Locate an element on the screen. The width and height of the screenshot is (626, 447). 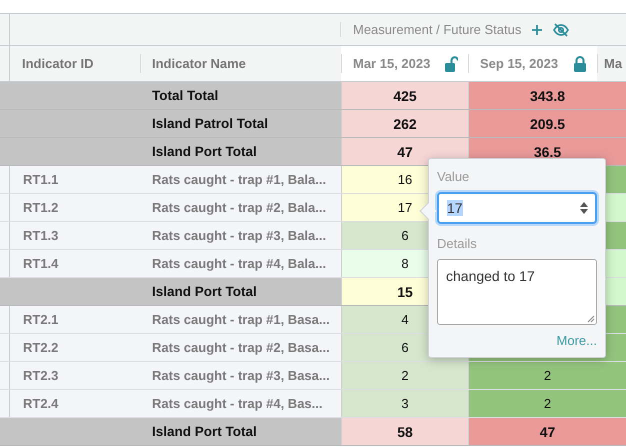
column-header: Ma is located at coordinates (613, 63).